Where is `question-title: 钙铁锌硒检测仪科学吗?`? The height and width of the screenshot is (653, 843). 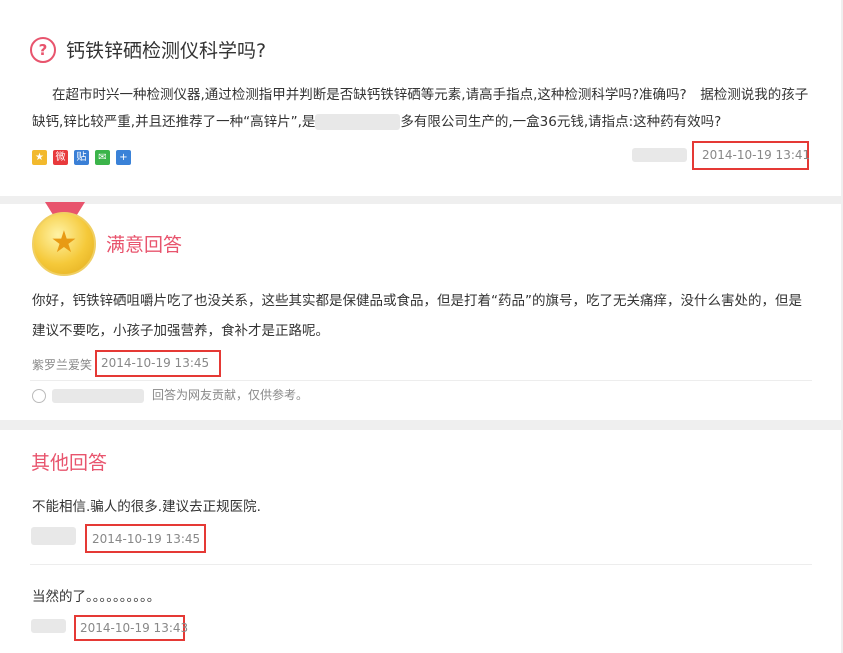 question-title: 钙铁锌硒检测仪科学吗? is located at coordinates (166, 51).